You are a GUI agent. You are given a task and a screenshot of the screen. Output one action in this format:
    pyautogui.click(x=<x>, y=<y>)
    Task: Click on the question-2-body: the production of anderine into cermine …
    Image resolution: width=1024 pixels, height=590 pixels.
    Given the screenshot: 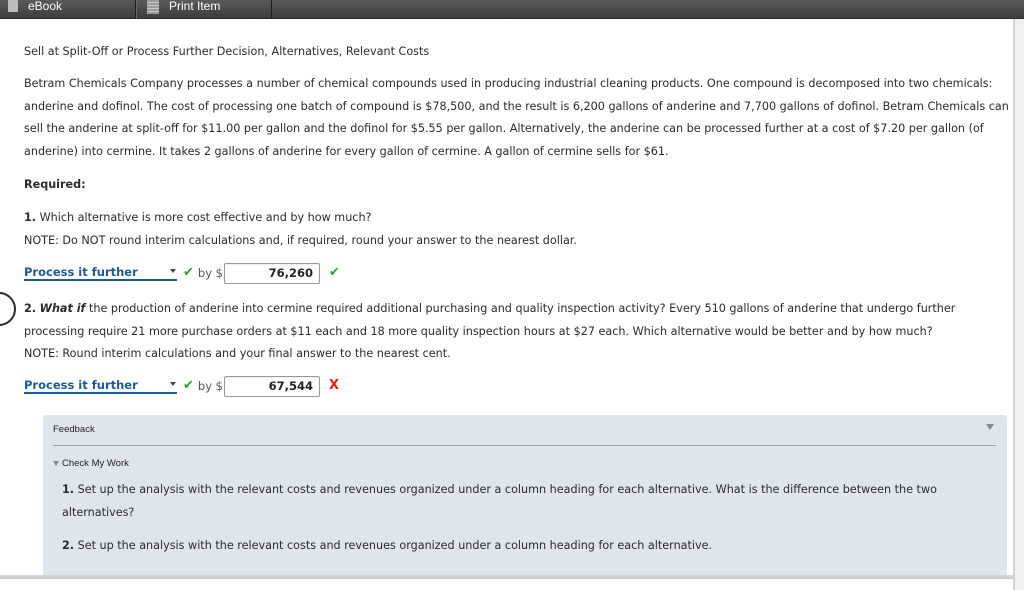 What is the action you would take?
    pyautogui.click(x=490, y=320)
    